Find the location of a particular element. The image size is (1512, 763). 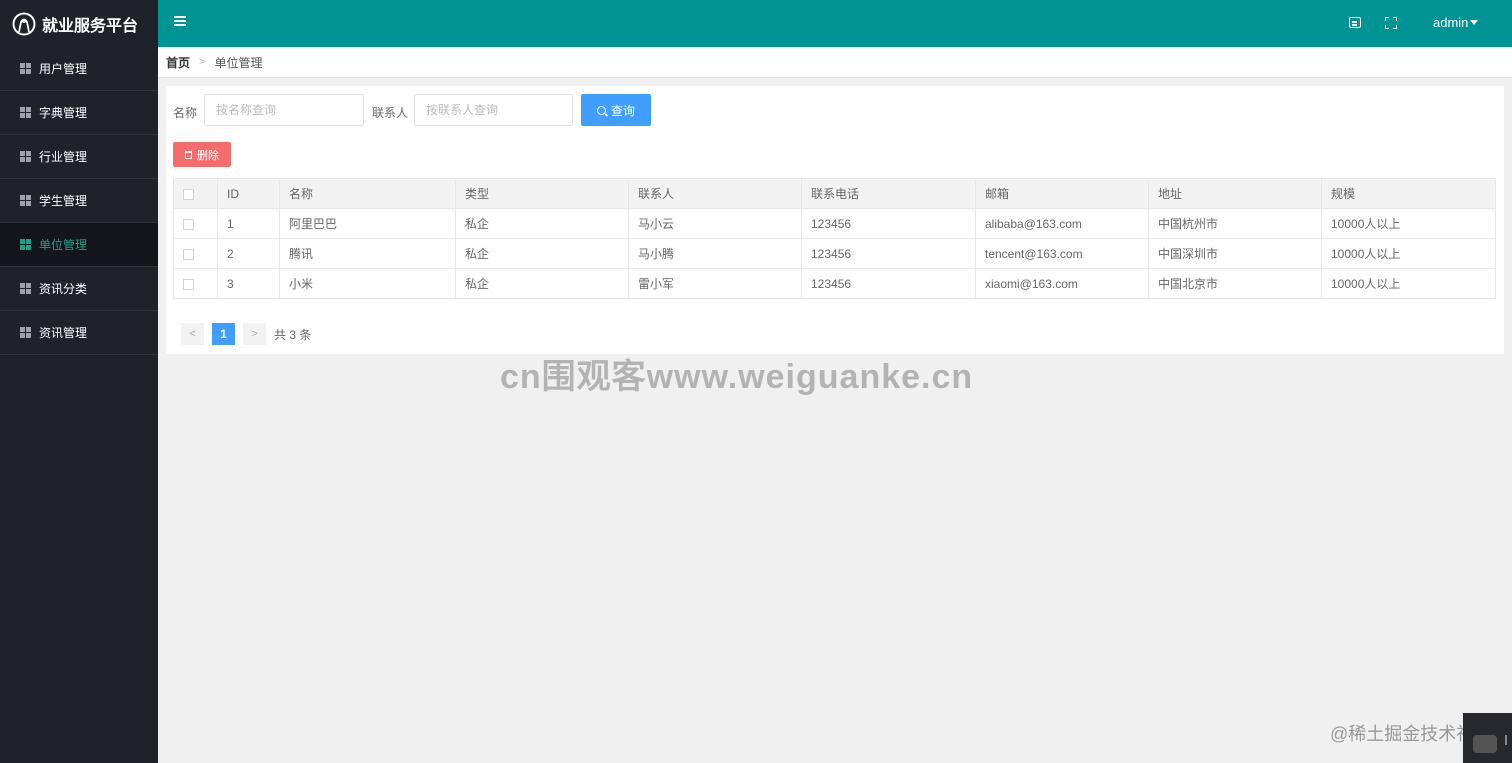

logo-icon is located at coordinates (24, 23).